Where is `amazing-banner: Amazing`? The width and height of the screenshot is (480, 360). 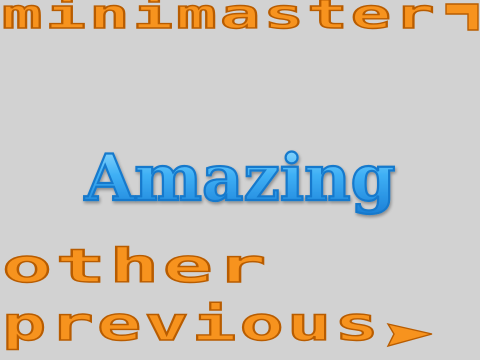 amazing-banner: Amazing is located at coordinates (240, 178).